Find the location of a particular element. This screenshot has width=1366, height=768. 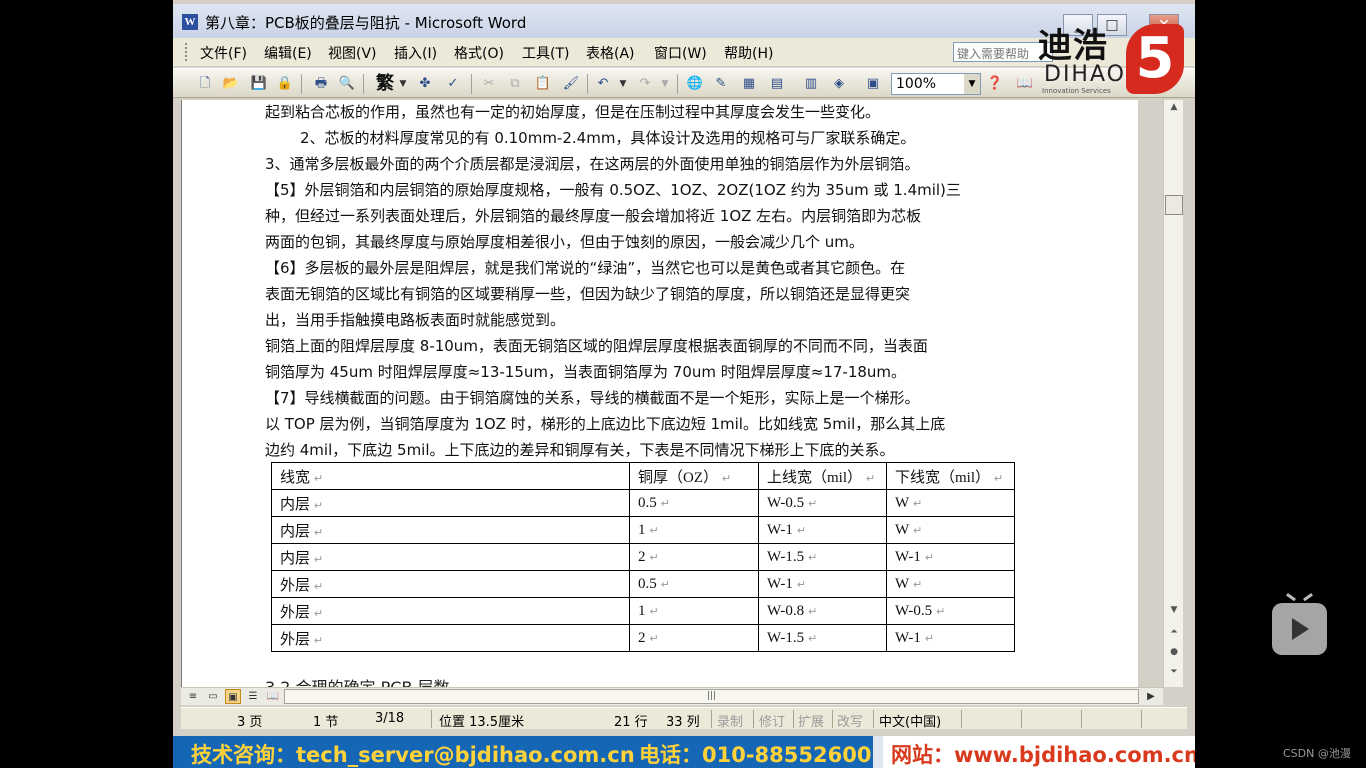

print-preview-icon: 🔍 is located at coordinates (347, 84).